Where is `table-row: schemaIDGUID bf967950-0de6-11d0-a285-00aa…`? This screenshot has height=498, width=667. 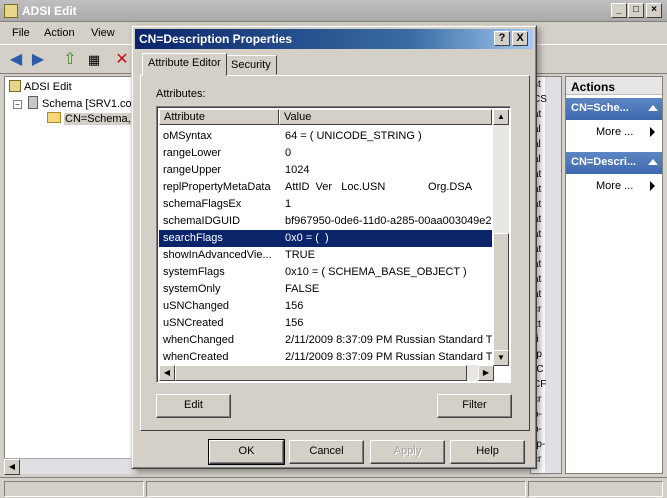
table-row: schemaIDGUID bf967950-0de6-11d0-a285-00aa… is located at coordinates (325, 221).